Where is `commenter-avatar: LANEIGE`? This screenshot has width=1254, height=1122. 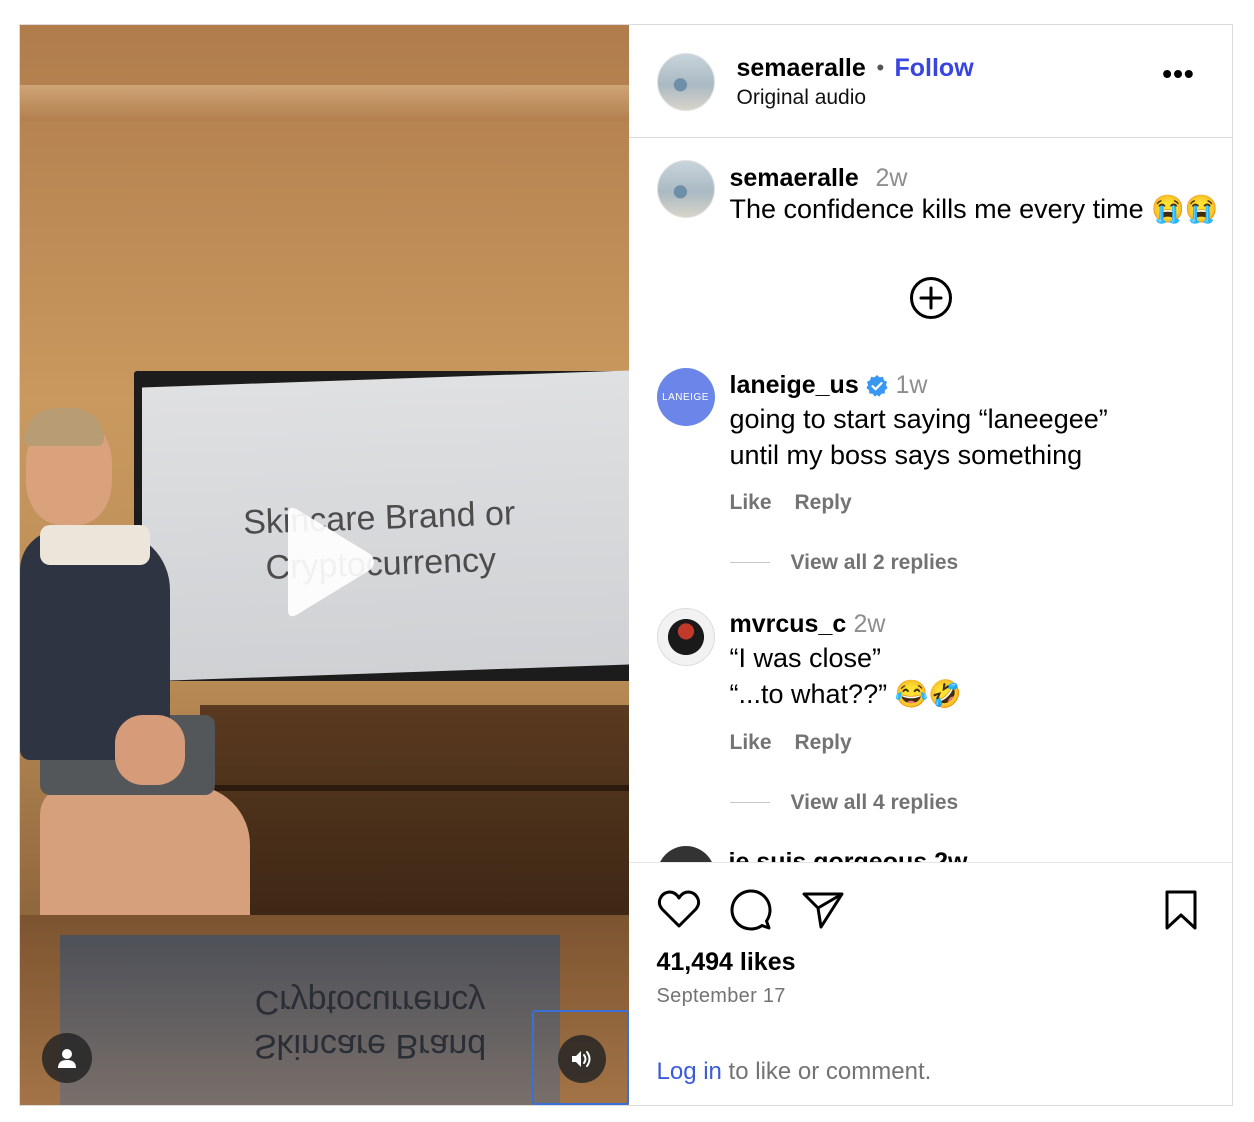
commenter-avatar: LANEIGE is located at coordinates (685, 397).